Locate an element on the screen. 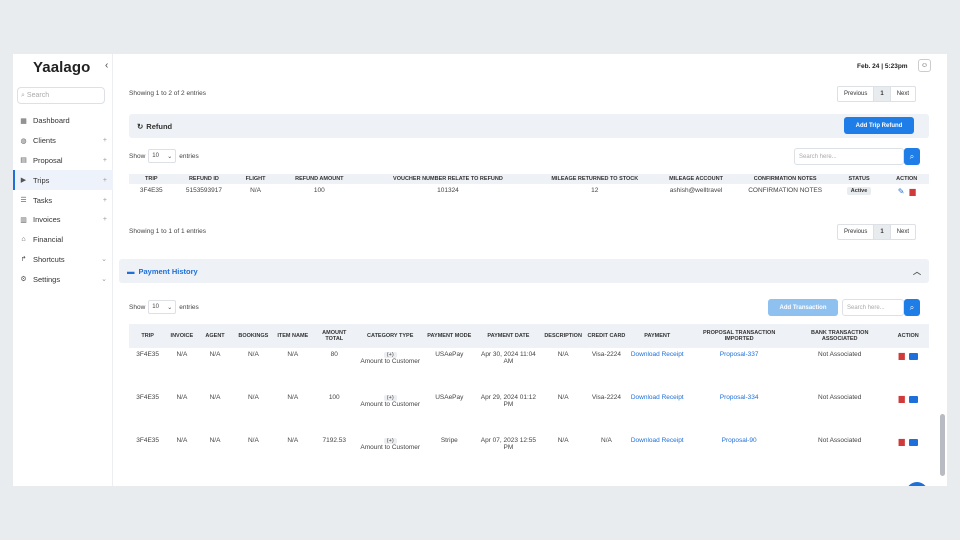 This screenshot has height=540, width=960. cell-amount: 100 is located at coordinates (319, 190).